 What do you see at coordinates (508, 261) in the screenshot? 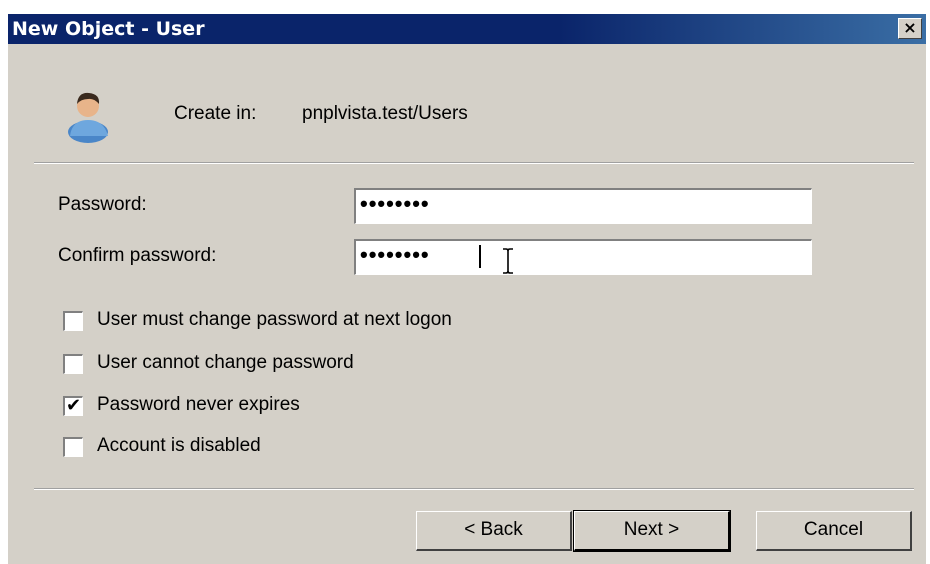
I see `ibeam-cursor-icon` at bounding box center [508, 261].